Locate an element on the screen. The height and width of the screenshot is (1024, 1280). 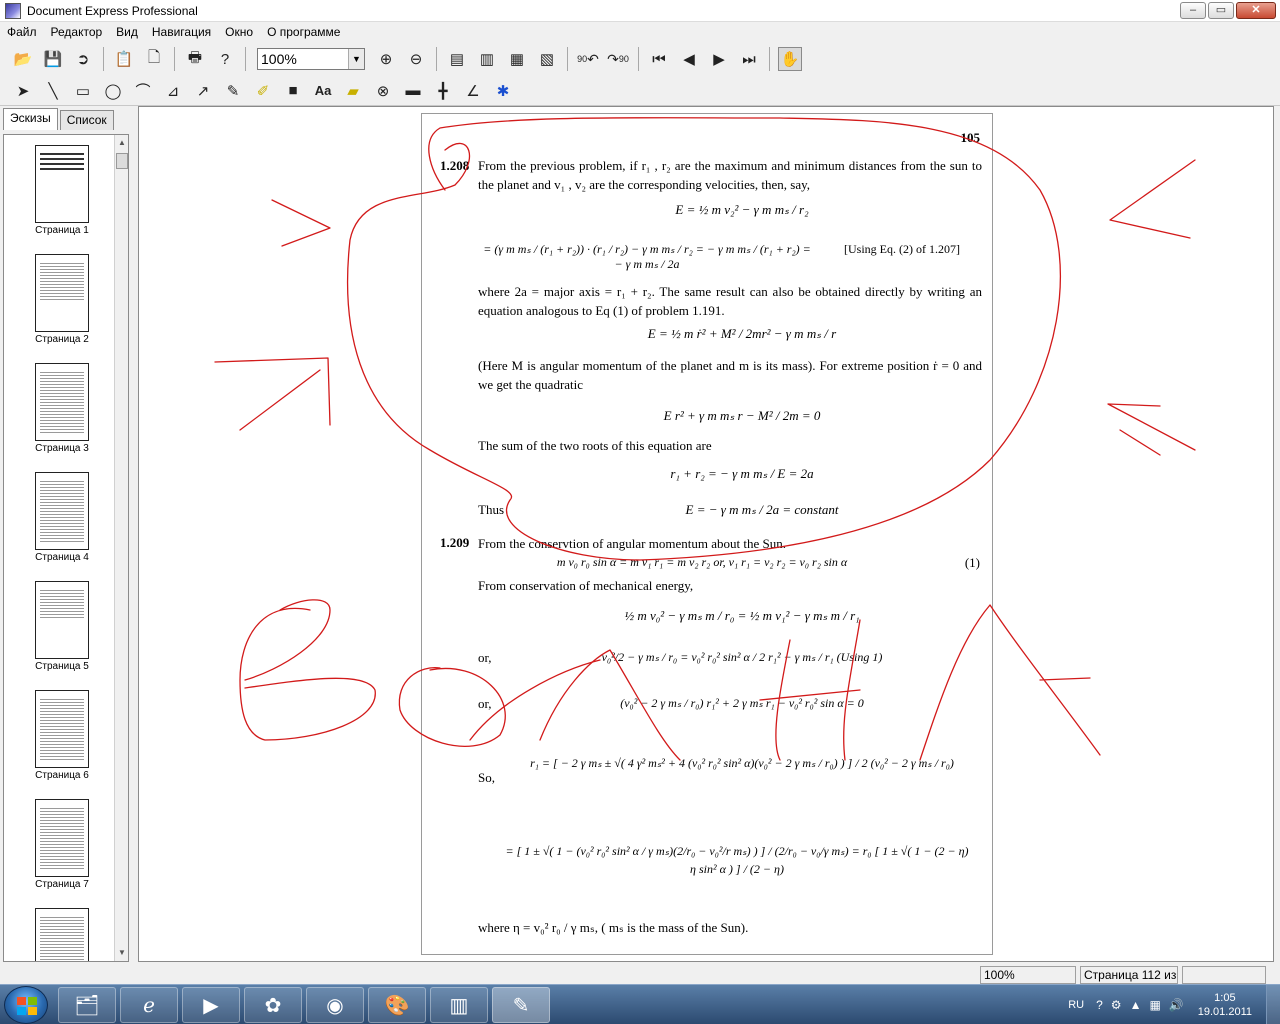
clock: 1:05 19.01.2011 is located at coordinates (1225, 1005).